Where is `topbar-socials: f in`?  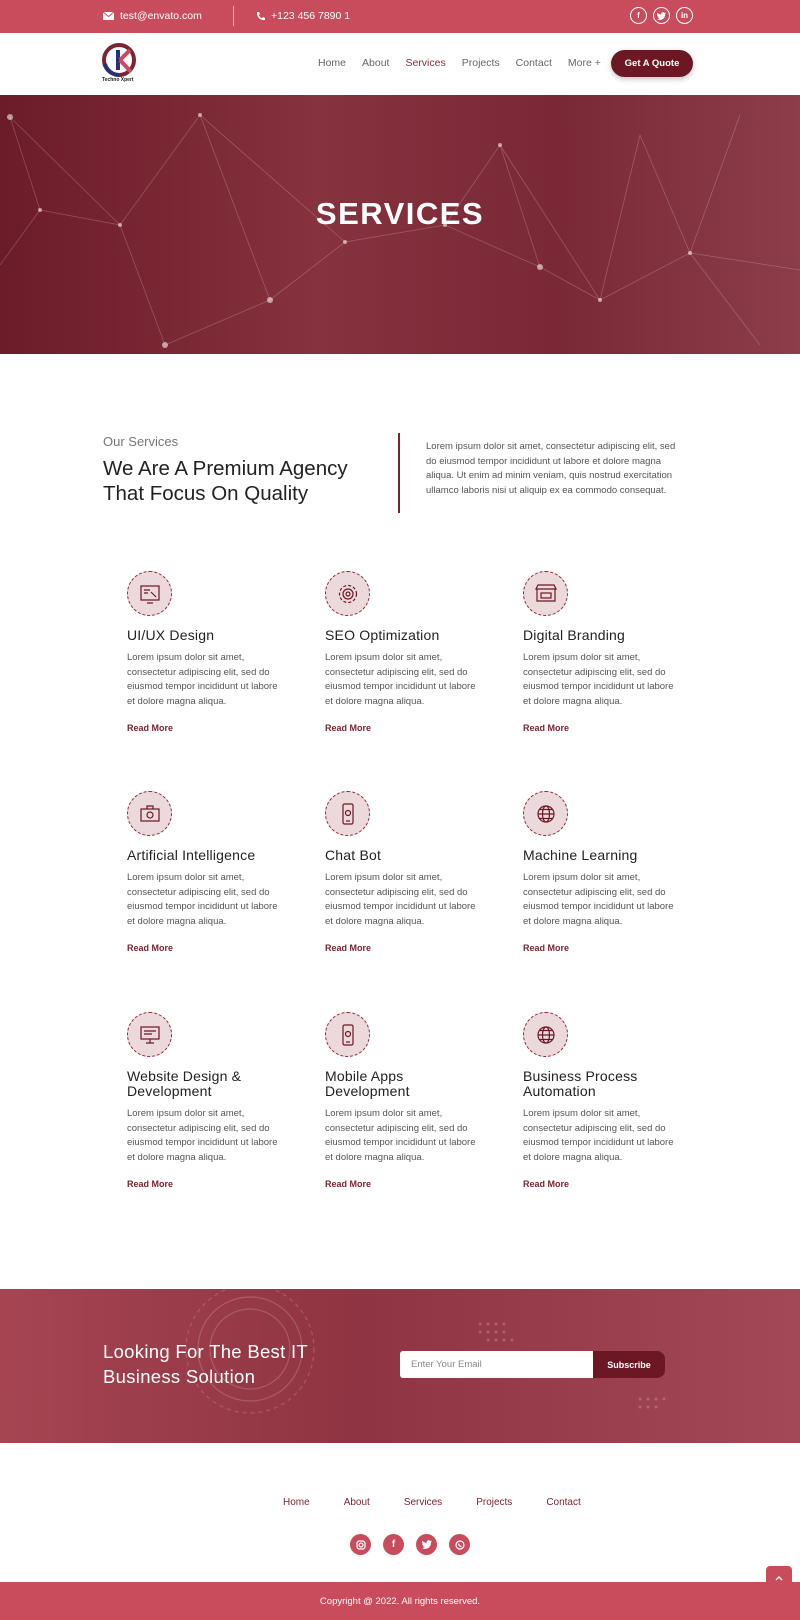 topbar-socials: f in is located at coordinates (661, 15).